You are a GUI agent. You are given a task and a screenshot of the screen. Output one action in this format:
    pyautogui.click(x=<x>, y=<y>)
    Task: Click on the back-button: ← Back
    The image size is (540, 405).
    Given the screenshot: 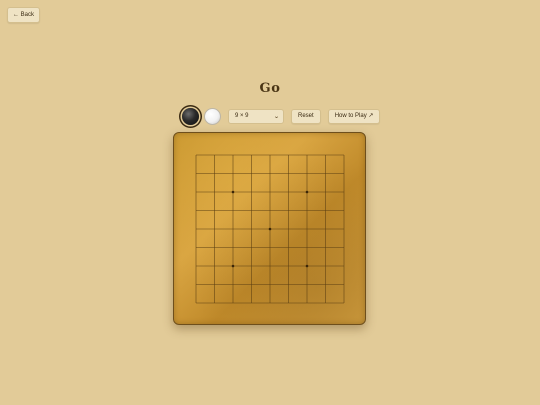 What is the action you would take?
    pyautogui.click(x=24, y=15)
    